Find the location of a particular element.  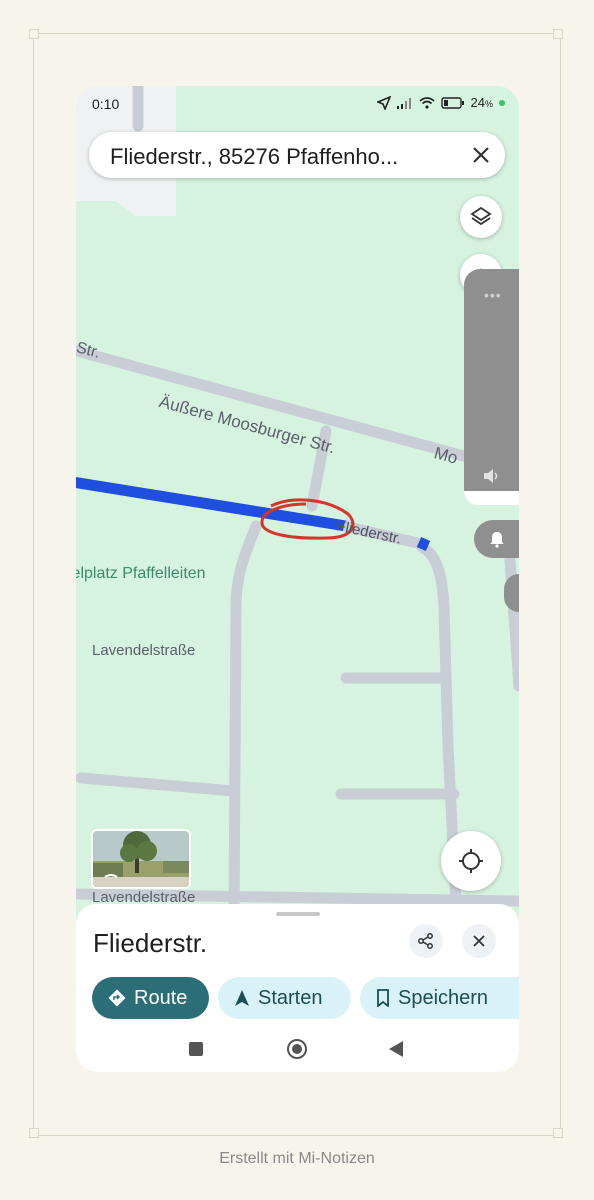

home-button is located at coordinates (297, 1049).